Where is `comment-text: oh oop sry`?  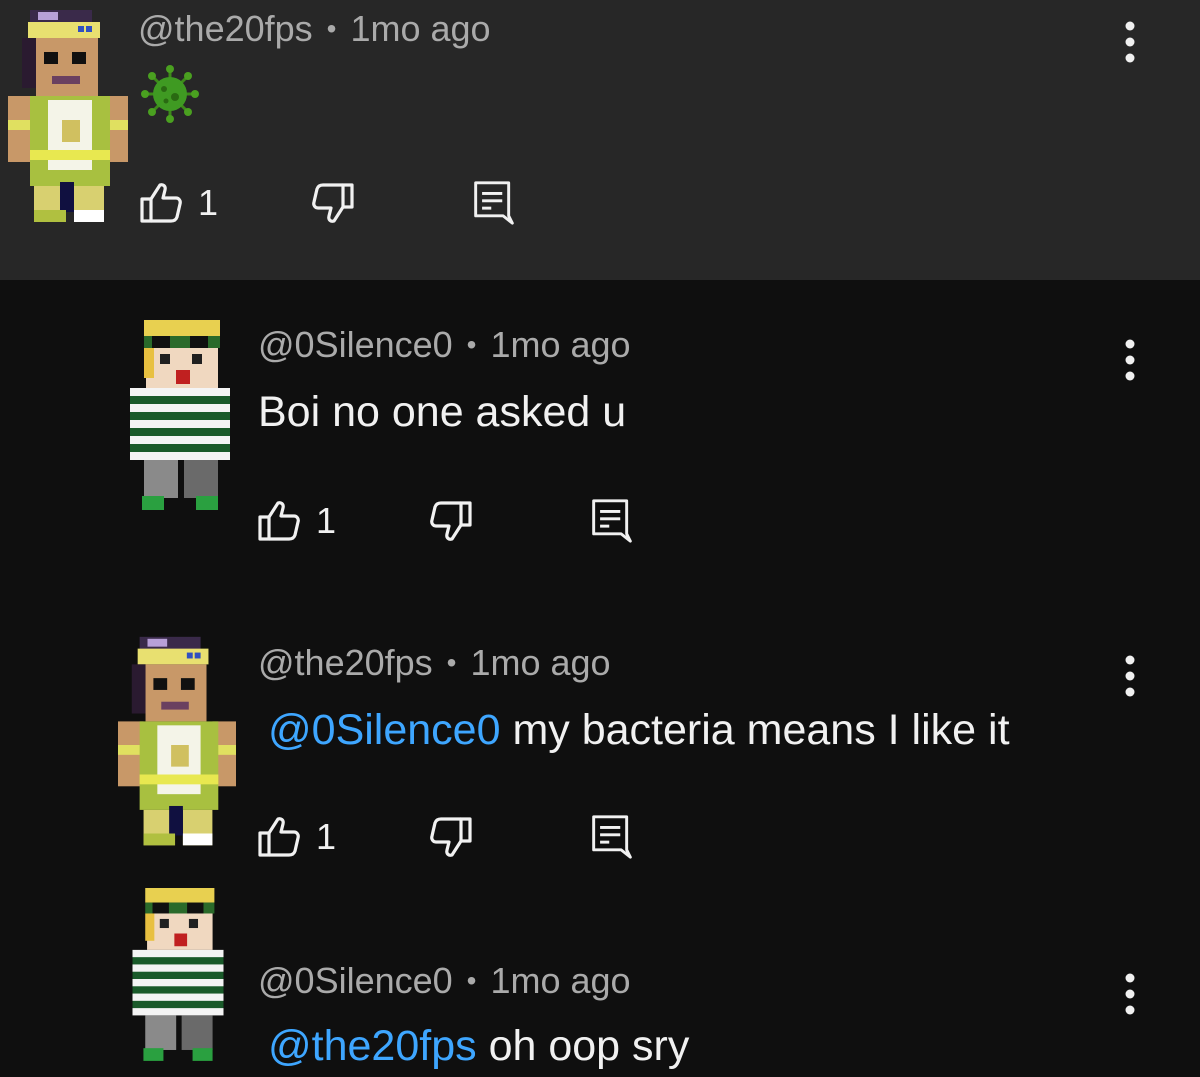
comment-text: oh oop sry is located at coordinates (583, 1046).